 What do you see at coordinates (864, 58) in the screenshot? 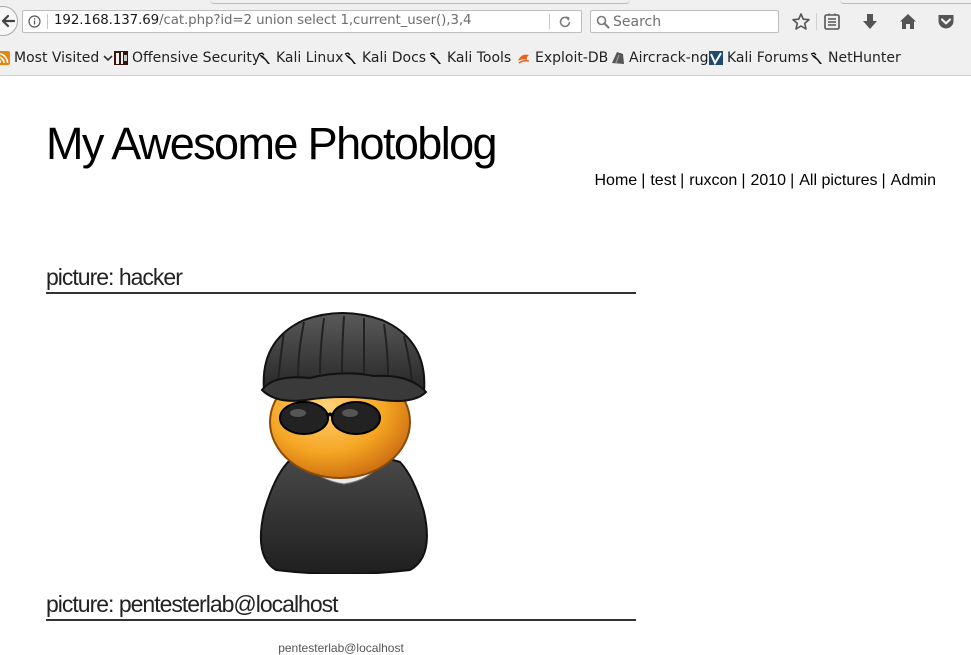
I see `bookmark-label: NetHunter` at bounding box center [864, 58].